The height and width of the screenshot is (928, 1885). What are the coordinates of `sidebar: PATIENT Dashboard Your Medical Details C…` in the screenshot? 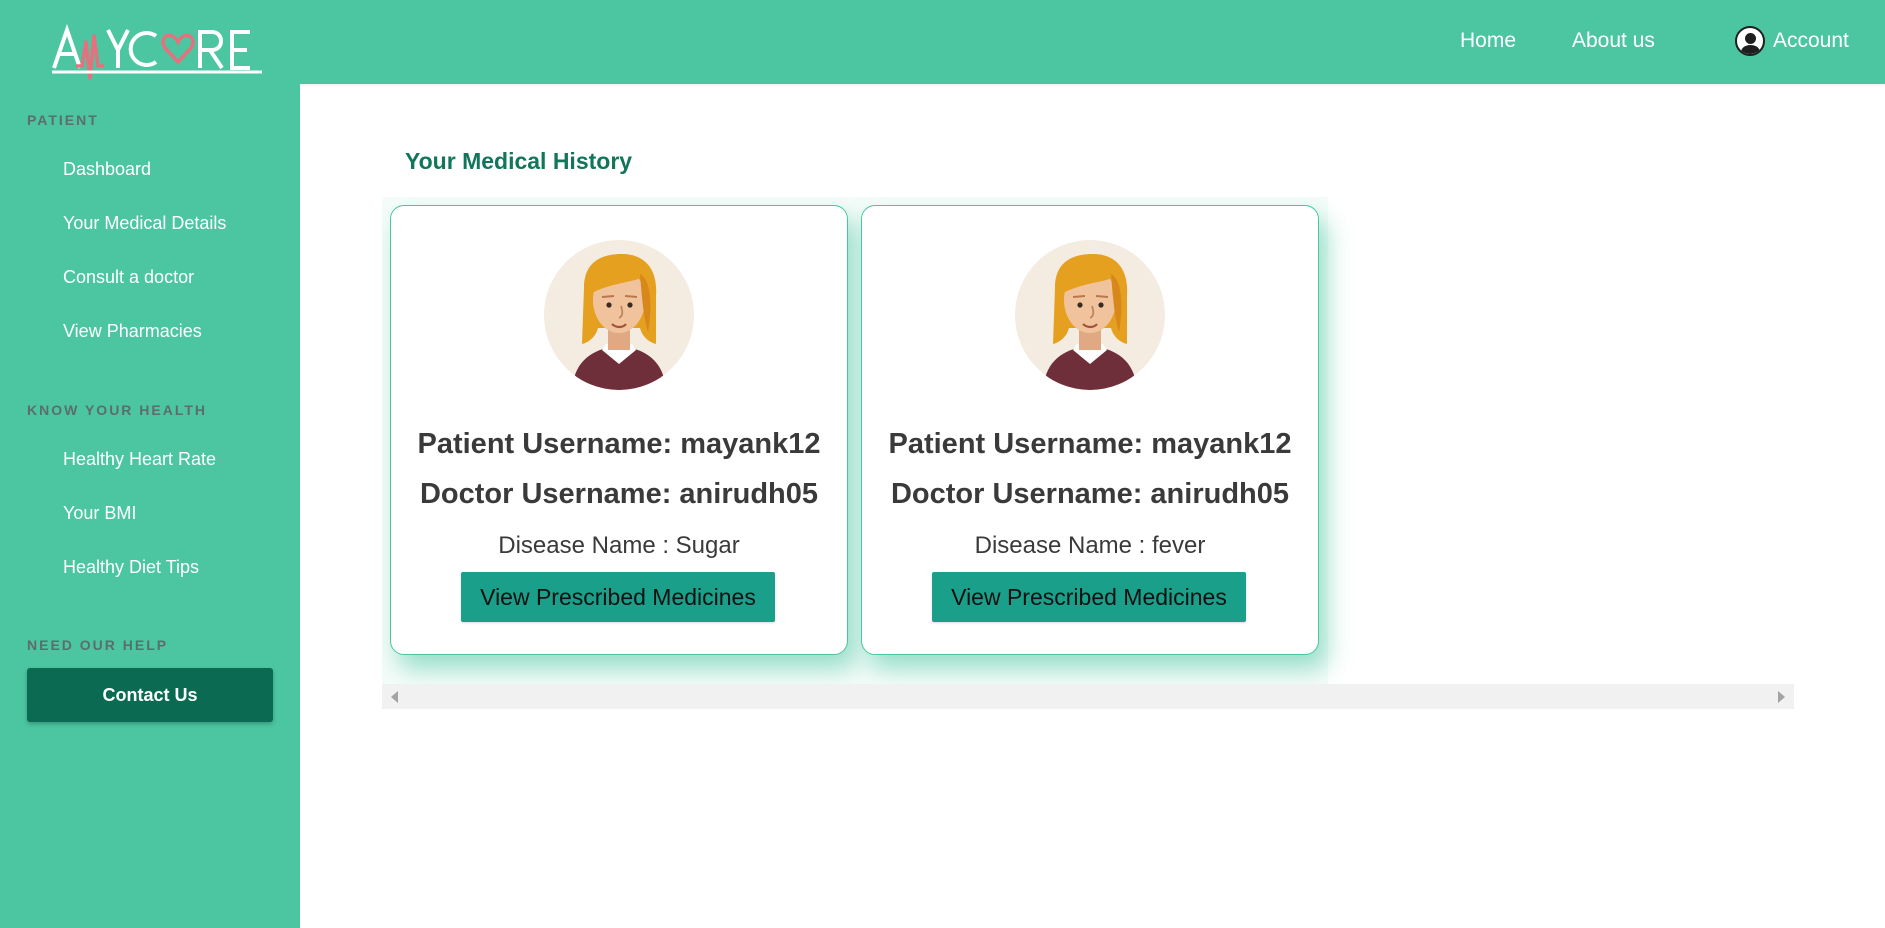 It's located at (150, 506).